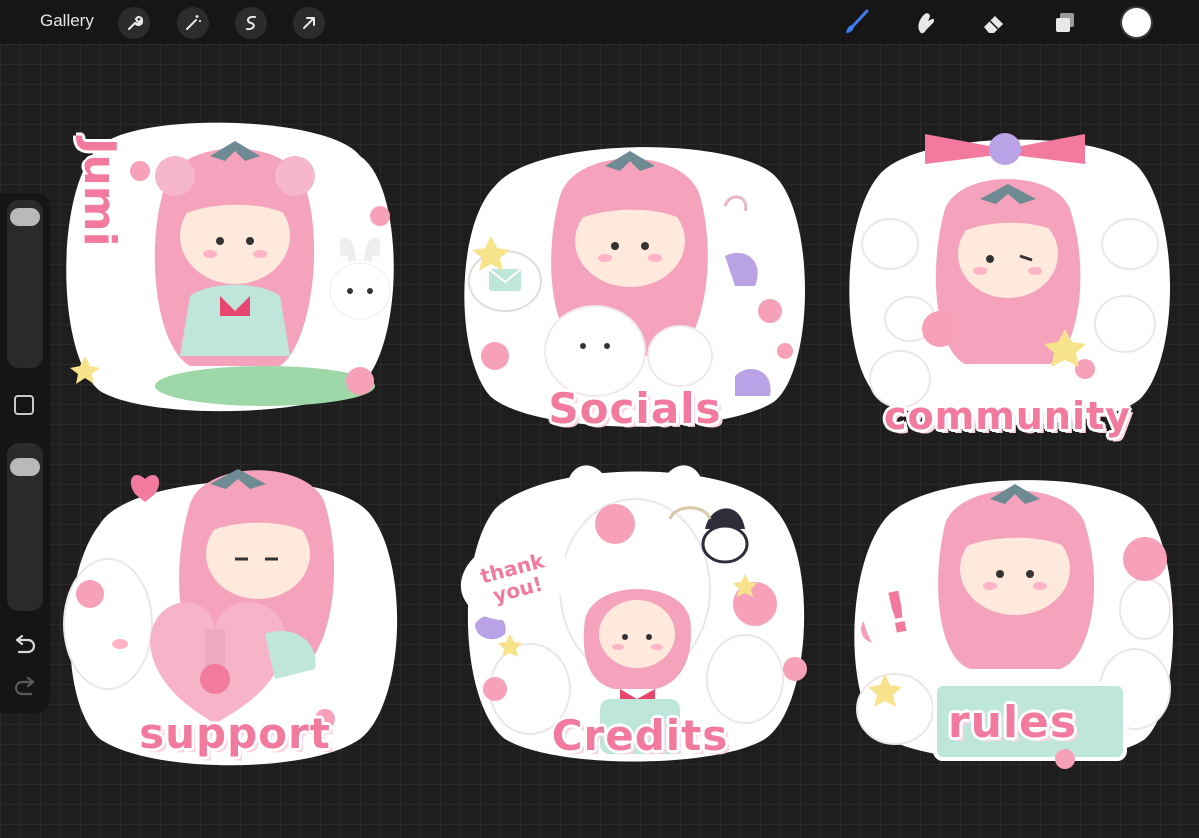  What do you see at coordinates (640, 735) in the screenshot?
I see `sticker-label-credits: Credits` at bounding box center [640, 735].